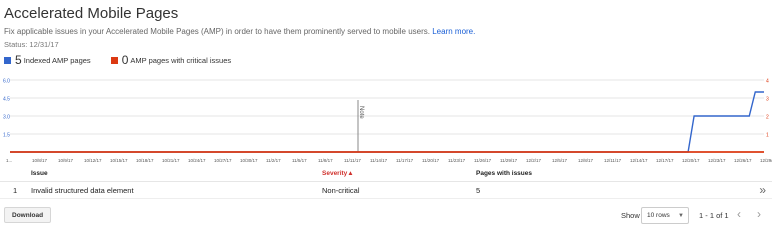 This screenshot has height=243, width=772. What do you see at coordinates (767, 100) in the screenshot?
I see `right-axis-tick: 3` at bounding box center [767, 100].